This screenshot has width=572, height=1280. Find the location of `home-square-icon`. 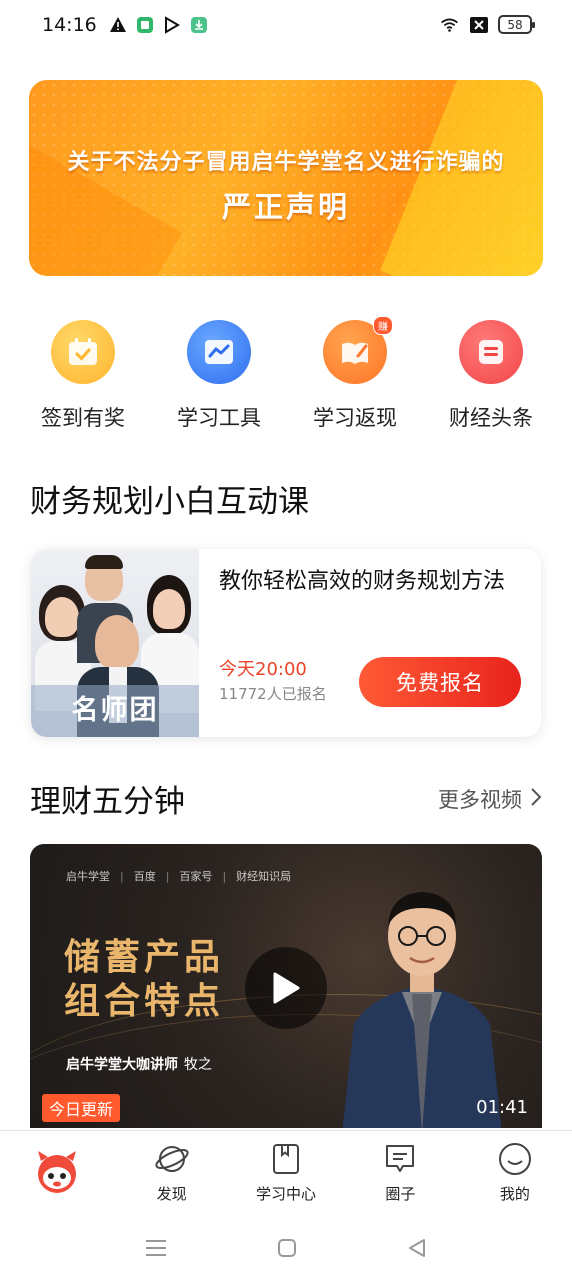

home-square-icon is located at coordinates (287, 1250).